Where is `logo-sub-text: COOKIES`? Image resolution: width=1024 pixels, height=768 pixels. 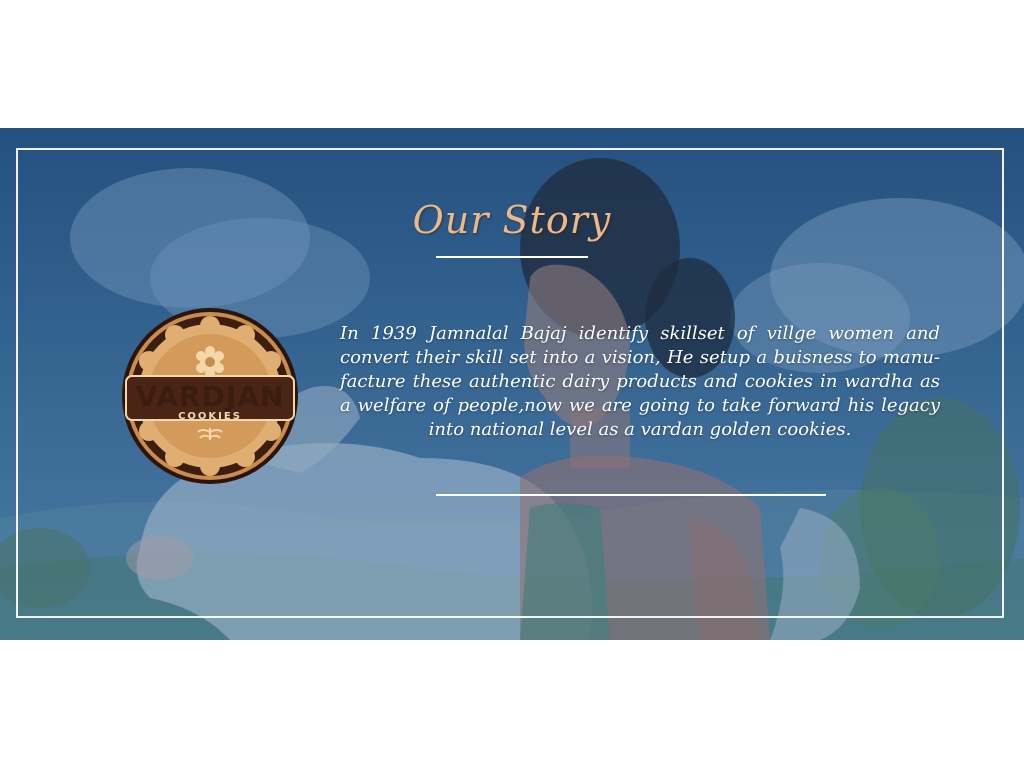 logo-sub-text: COOKIES is located at coordinates (210, 416).